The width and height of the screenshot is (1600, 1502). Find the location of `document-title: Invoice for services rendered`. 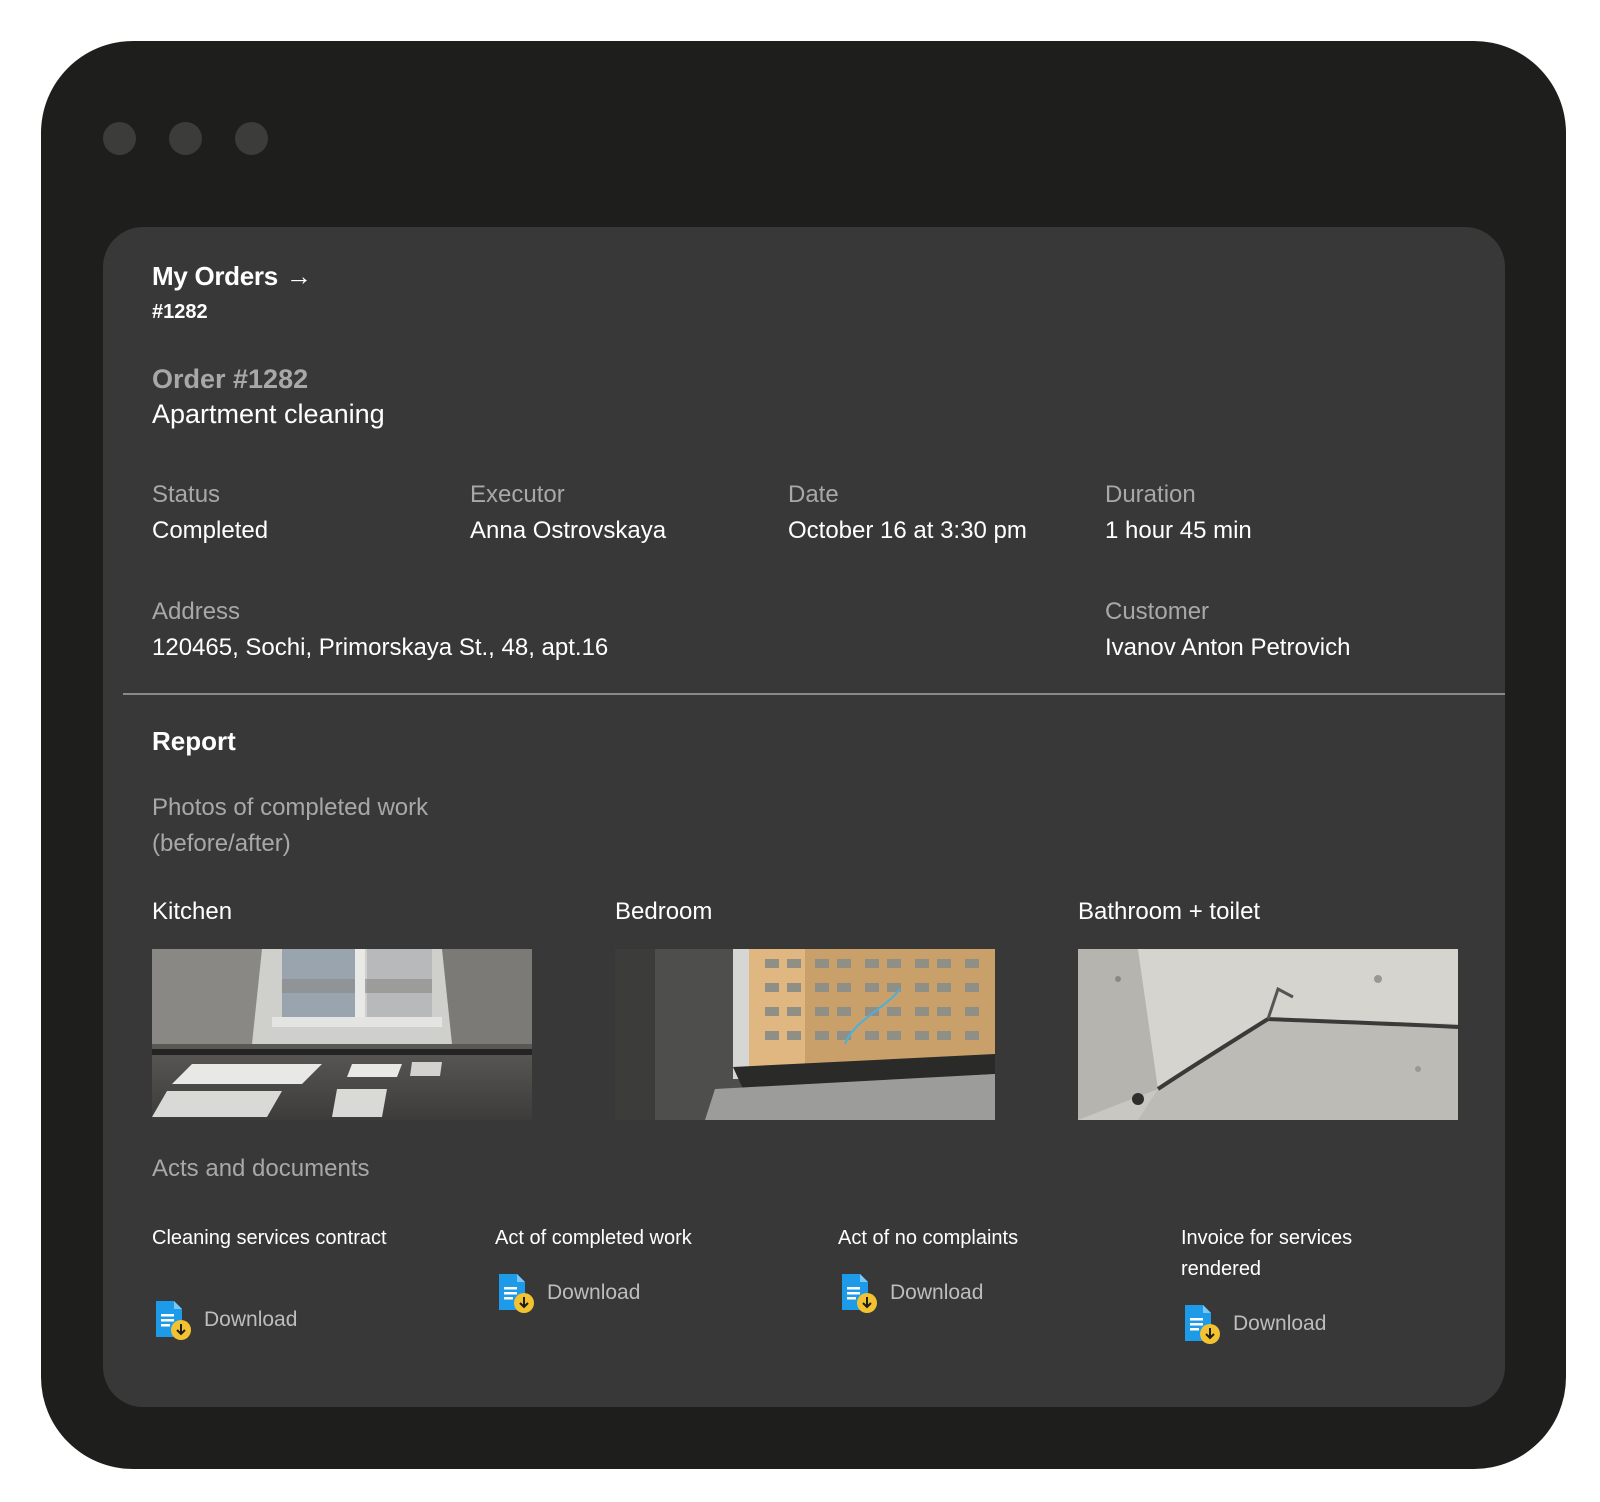

document-title: Invoice for services rendered is located at coordinates (1267, 1253).